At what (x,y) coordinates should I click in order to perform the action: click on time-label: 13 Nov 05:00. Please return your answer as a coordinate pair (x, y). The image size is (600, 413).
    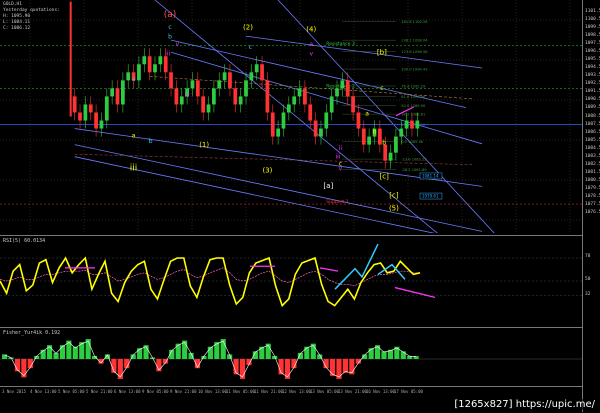
    Looking at the image, I should click on (324, 391).